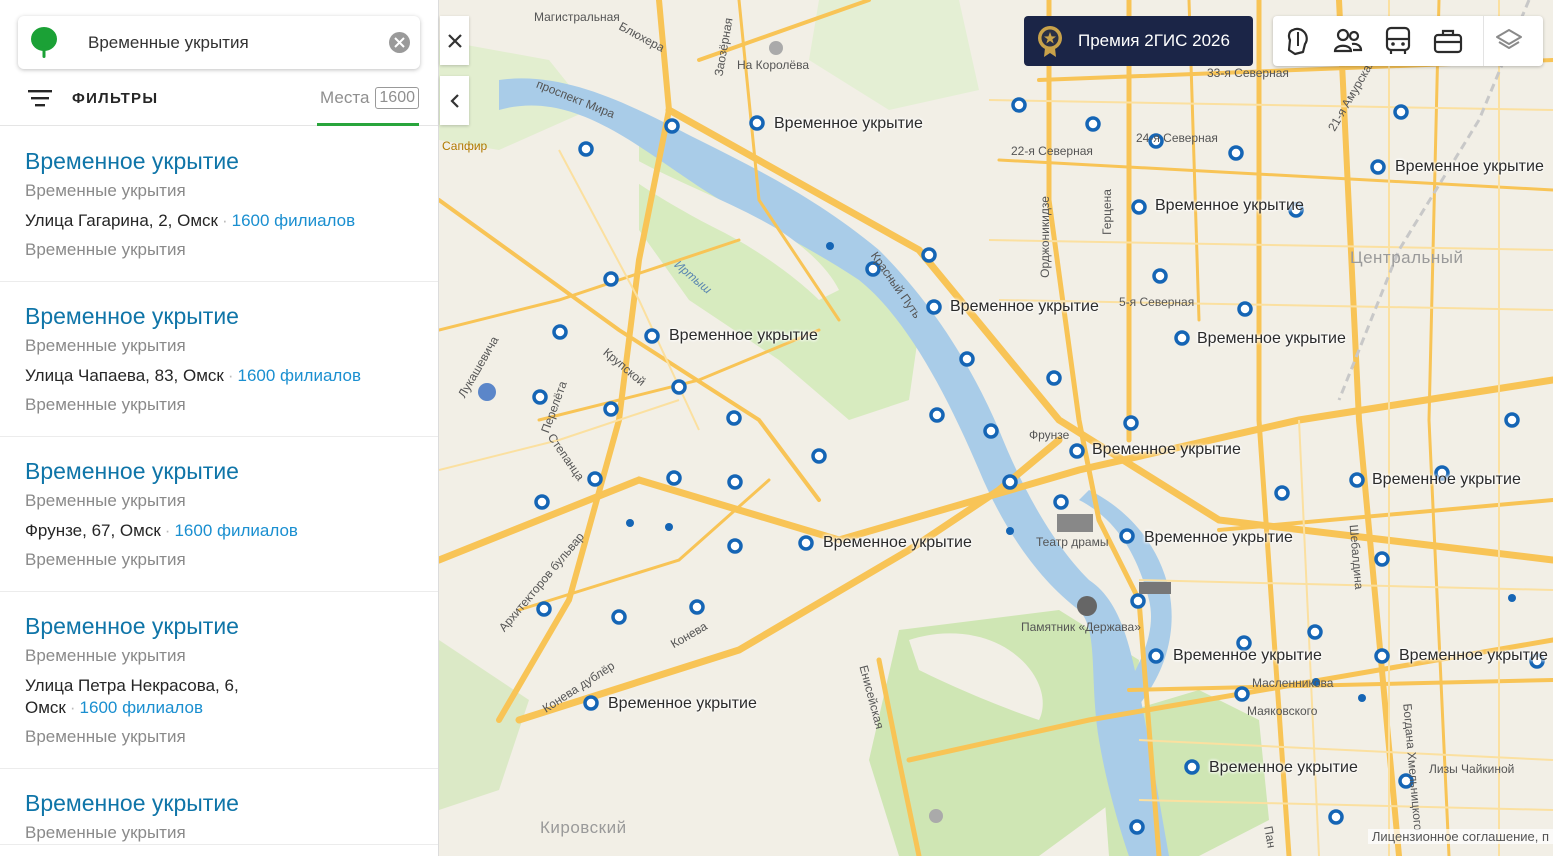 The width and height of the screenshot is (1553, 856). Describe the element at coordinates (1154, 40) in the screenshot. I see `premium-banner-text: Премия 2ГИС 2026` at that location.